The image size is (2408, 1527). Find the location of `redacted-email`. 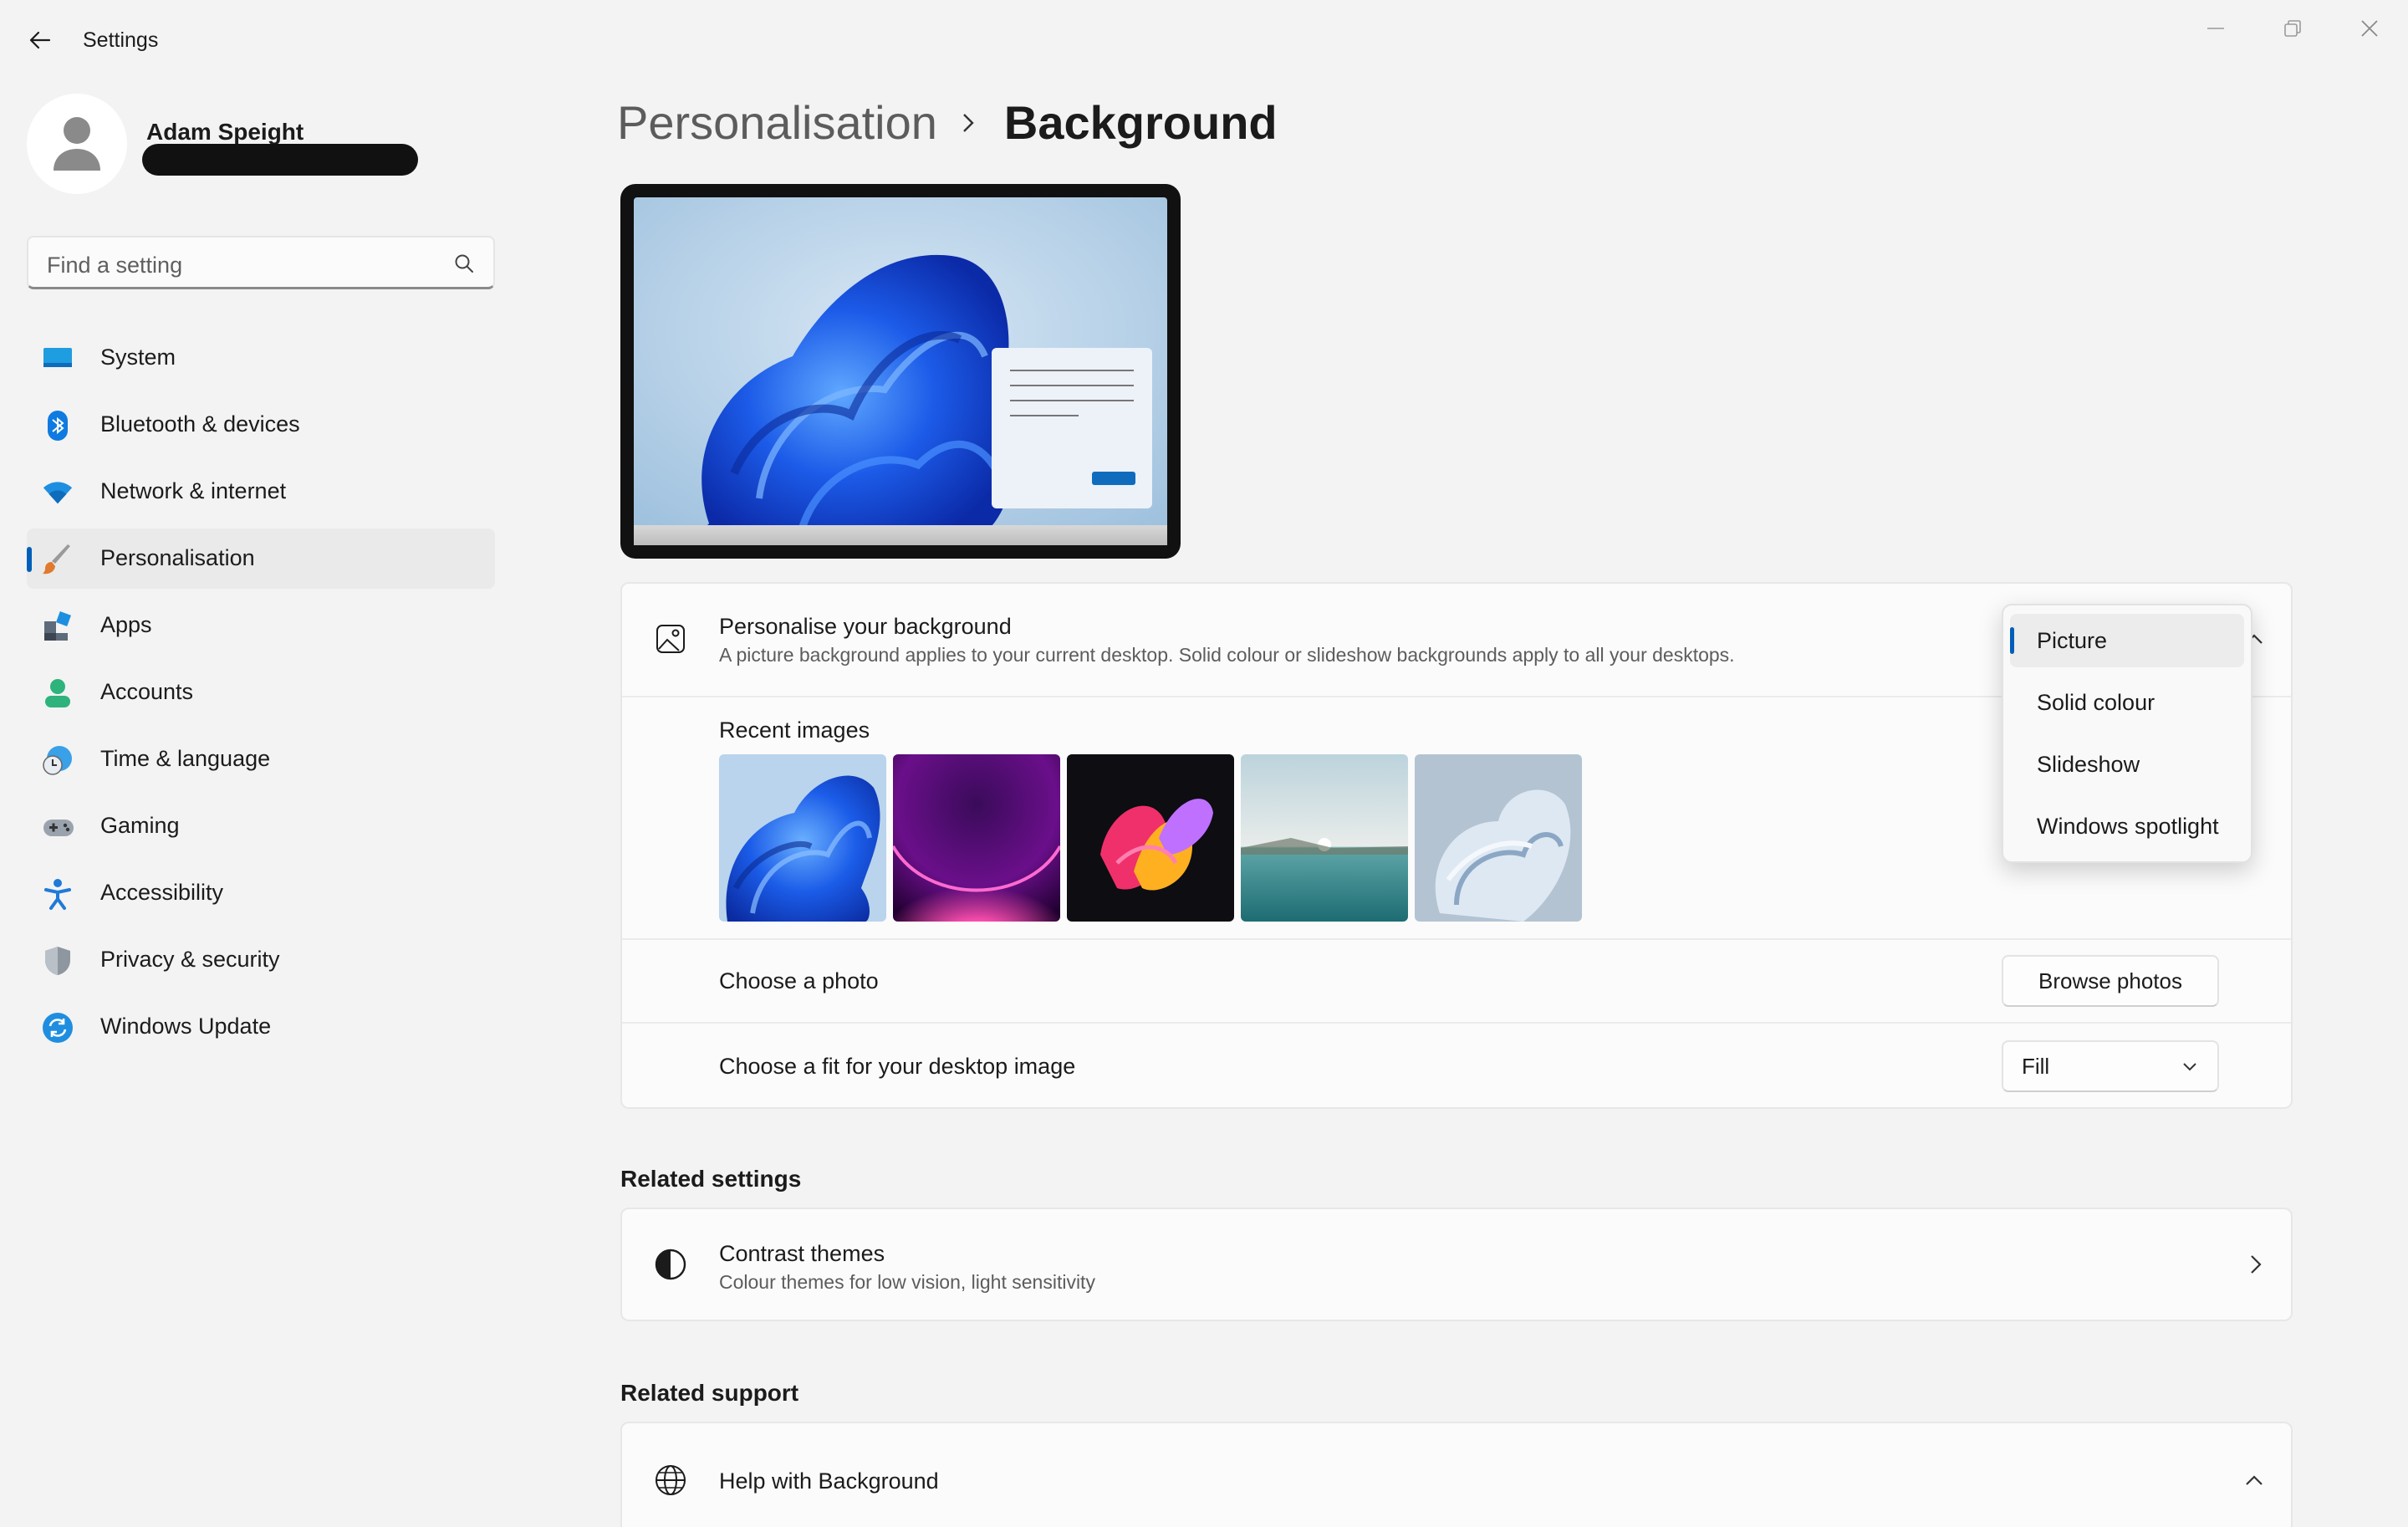

redacted-email is located at coordinates (280, 160).